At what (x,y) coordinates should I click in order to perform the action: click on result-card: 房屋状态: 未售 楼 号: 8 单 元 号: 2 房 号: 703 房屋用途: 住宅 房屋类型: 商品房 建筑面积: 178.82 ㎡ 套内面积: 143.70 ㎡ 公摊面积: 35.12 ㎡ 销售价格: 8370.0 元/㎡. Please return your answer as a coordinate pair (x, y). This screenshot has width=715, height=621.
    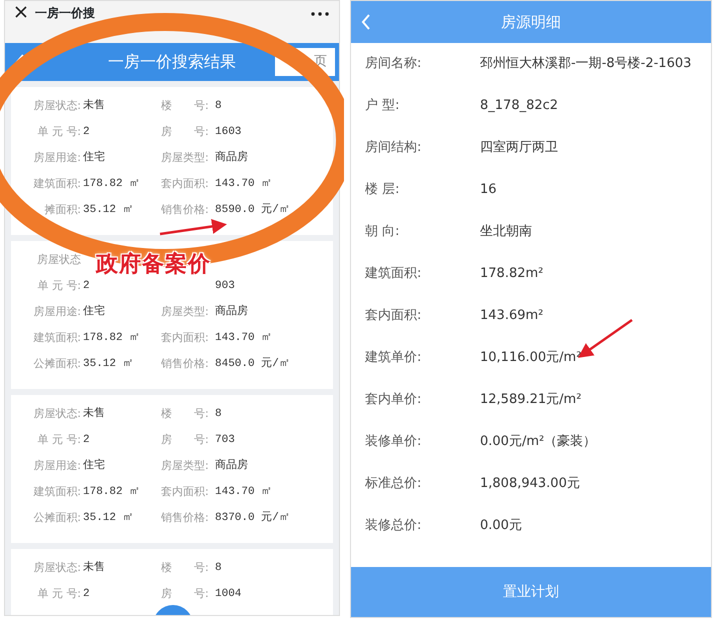
    Looking at the image, I should click on (172, 469).